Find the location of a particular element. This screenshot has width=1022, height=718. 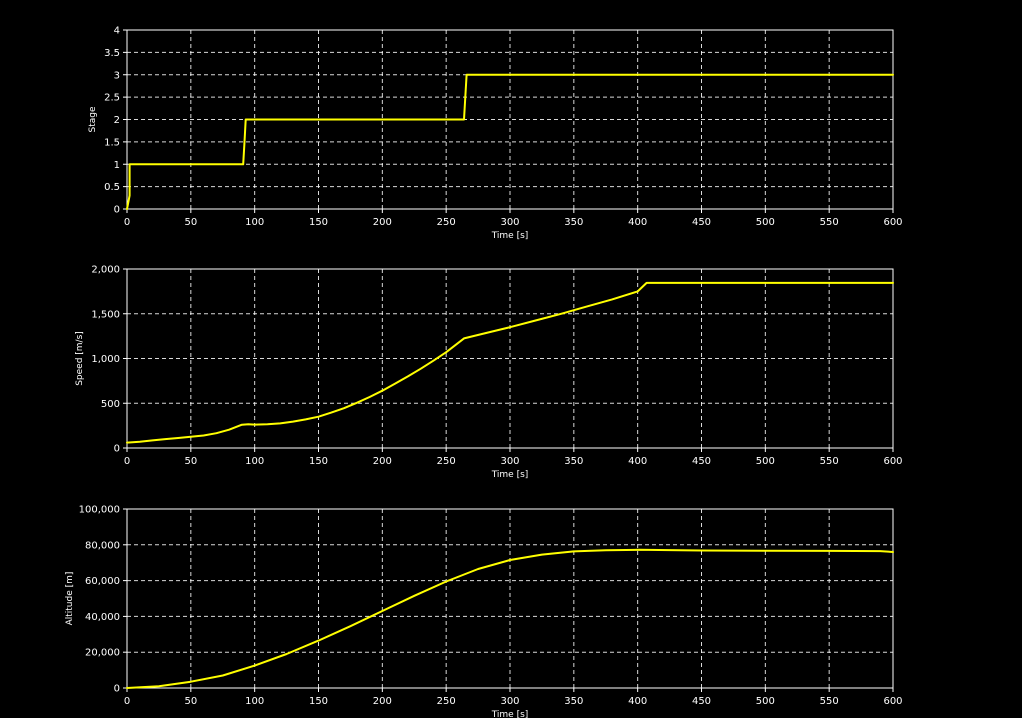

y-tick-label: 40,000 is located at coordinates (102, 617).